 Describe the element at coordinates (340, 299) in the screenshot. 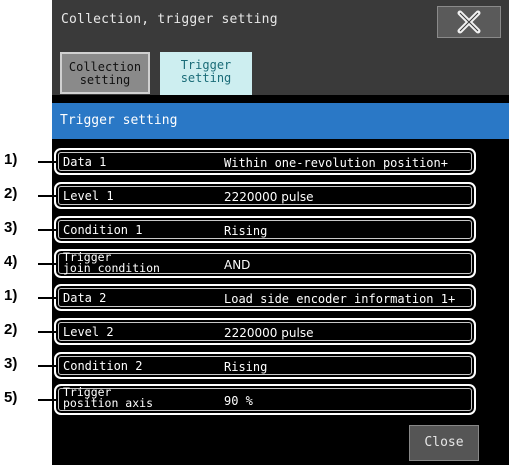

I see `row-value: Load side encoder information 1+` at that location.